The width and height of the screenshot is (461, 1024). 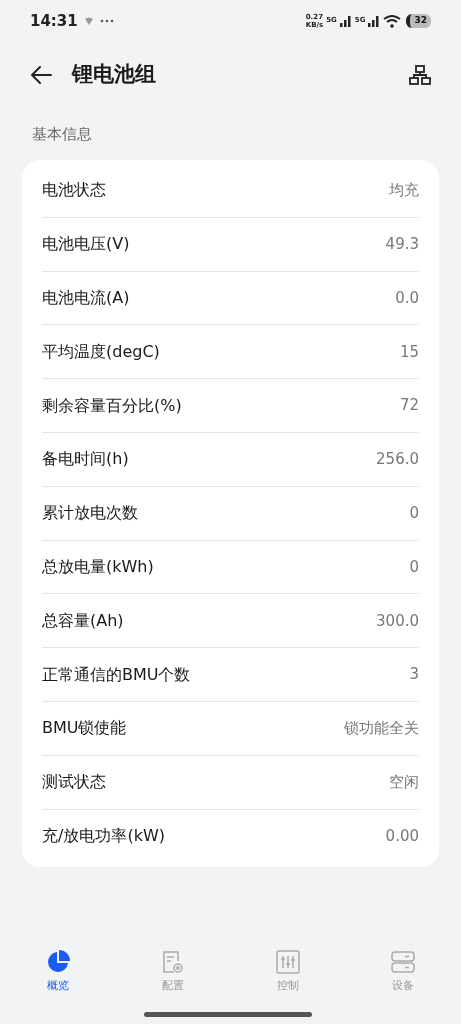 What do you see at coordinates (54, 21) in the screenshot?
I see `status-time: 14:31` at bounding box center [54, 21].